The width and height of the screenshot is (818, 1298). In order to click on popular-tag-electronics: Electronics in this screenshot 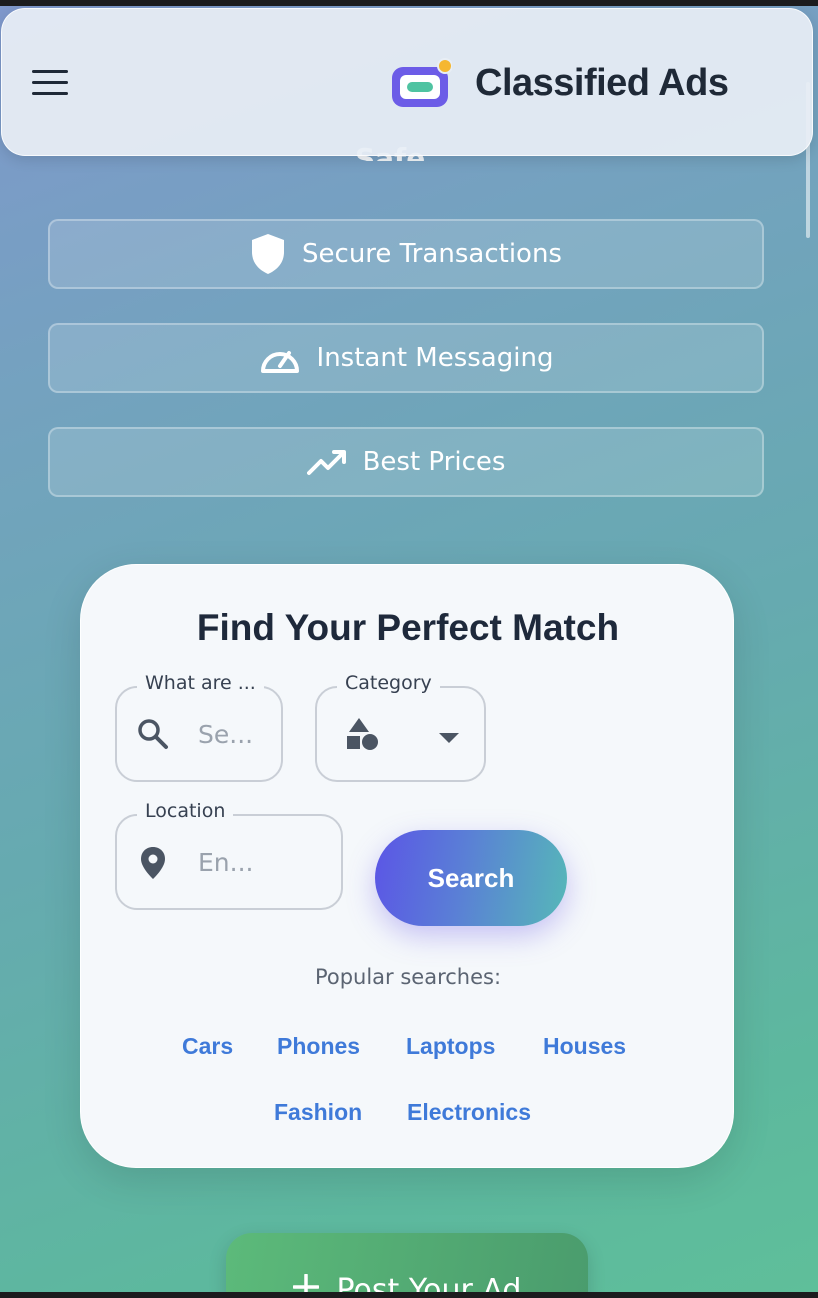, I will do `click(469, 1112)`.